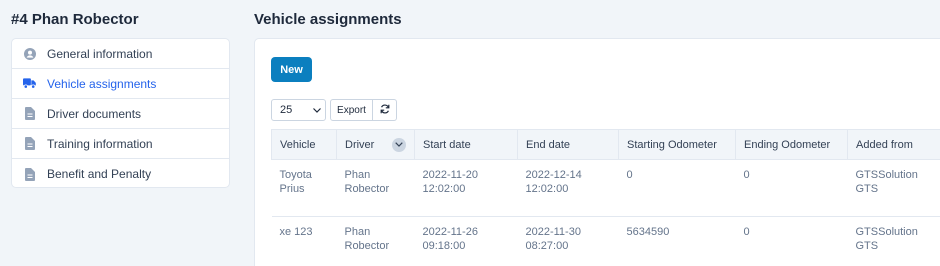  I want to click on cell-vehicle: Toyota Prius, so click(304, 188).